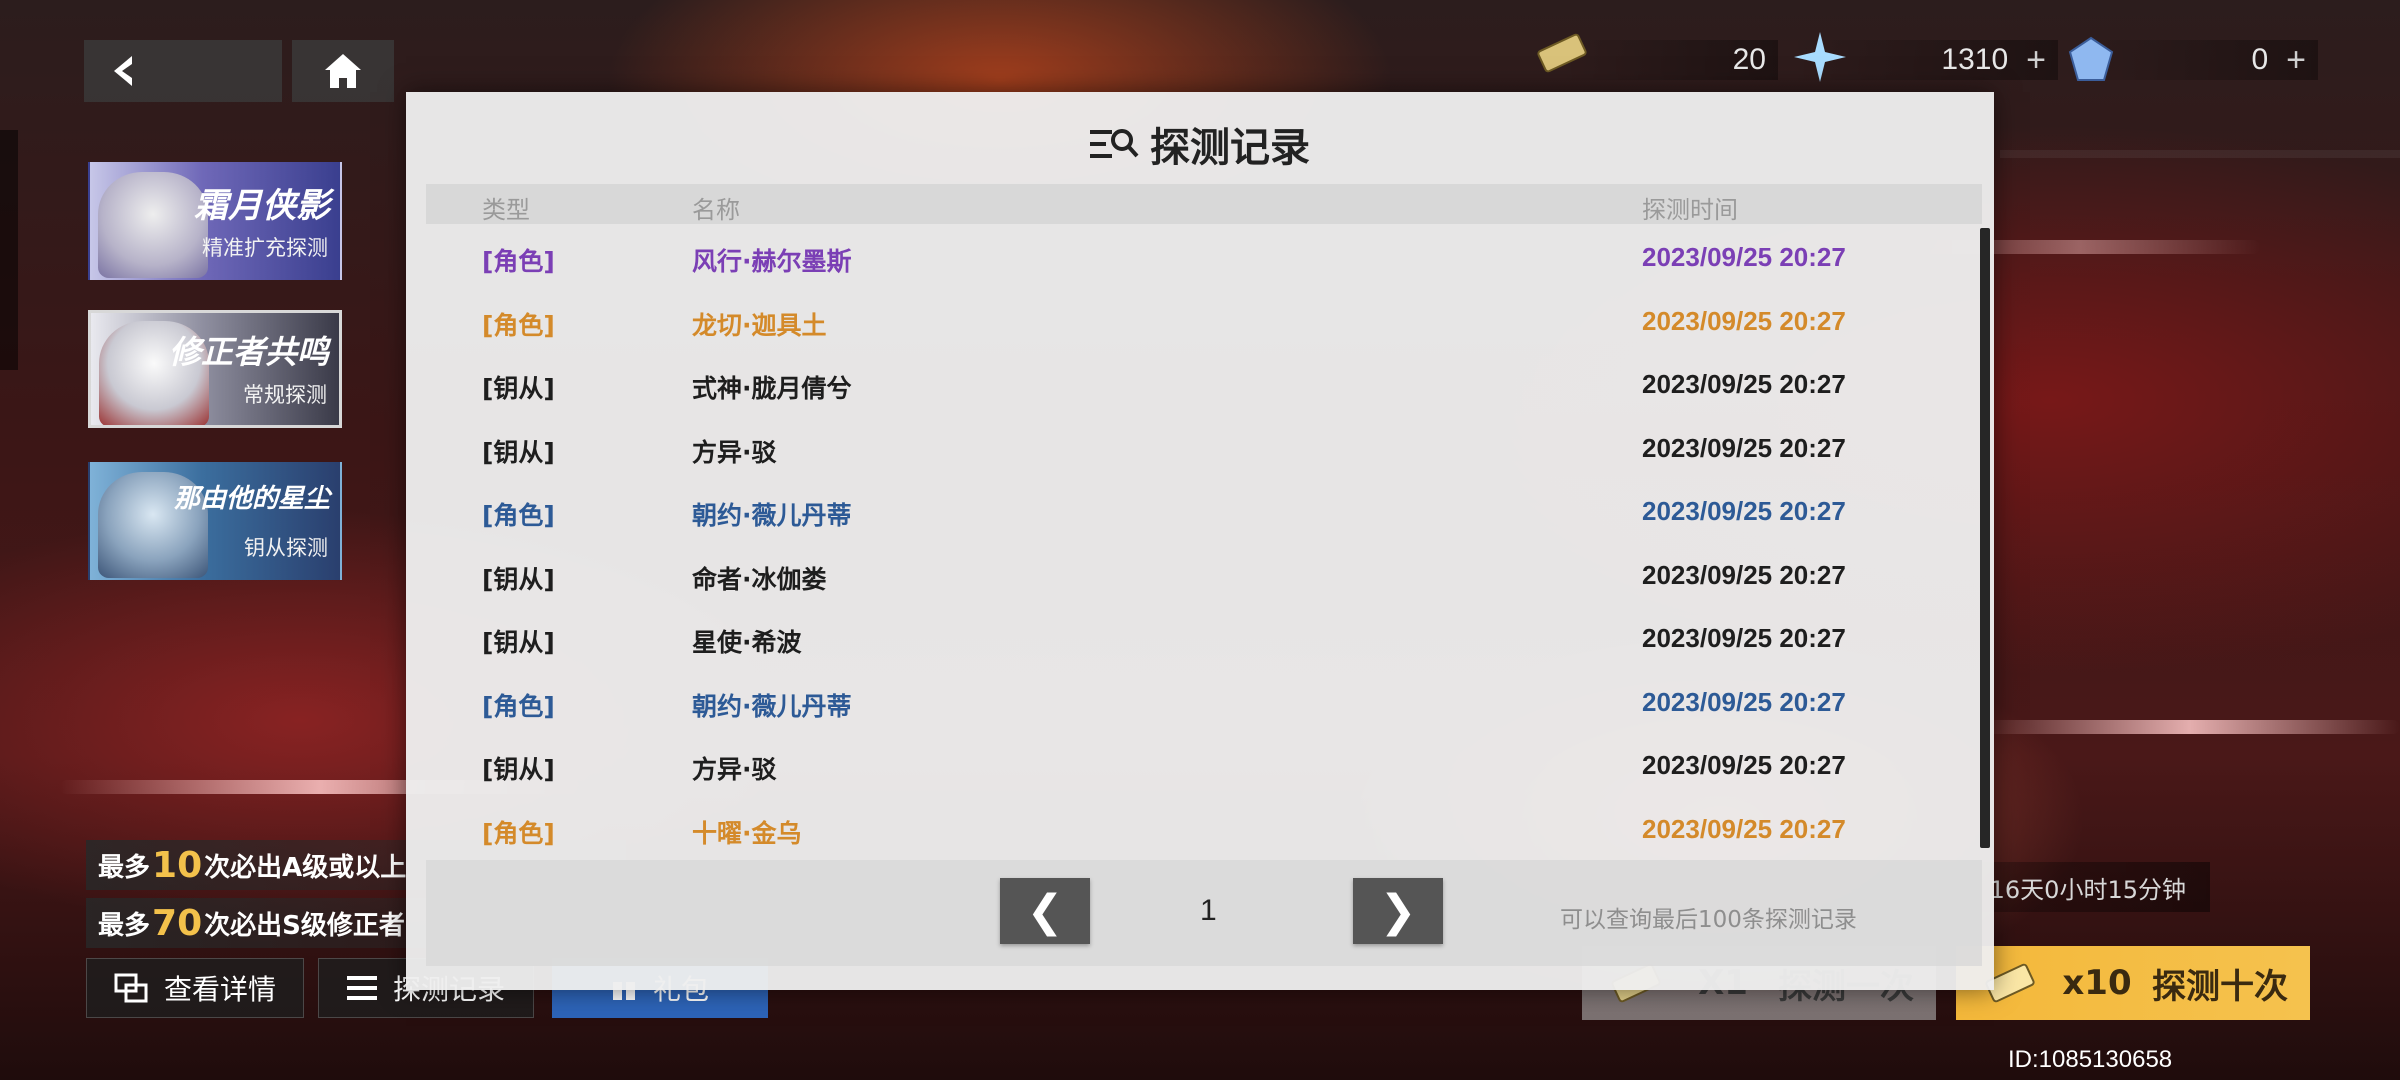 The height and width of the screenshot is (1080, 2400). What do you see at coordinates (285, 395) in the screenshot?
I see `banner-subtitle: 常规探测` at bounding box center [285, 395].